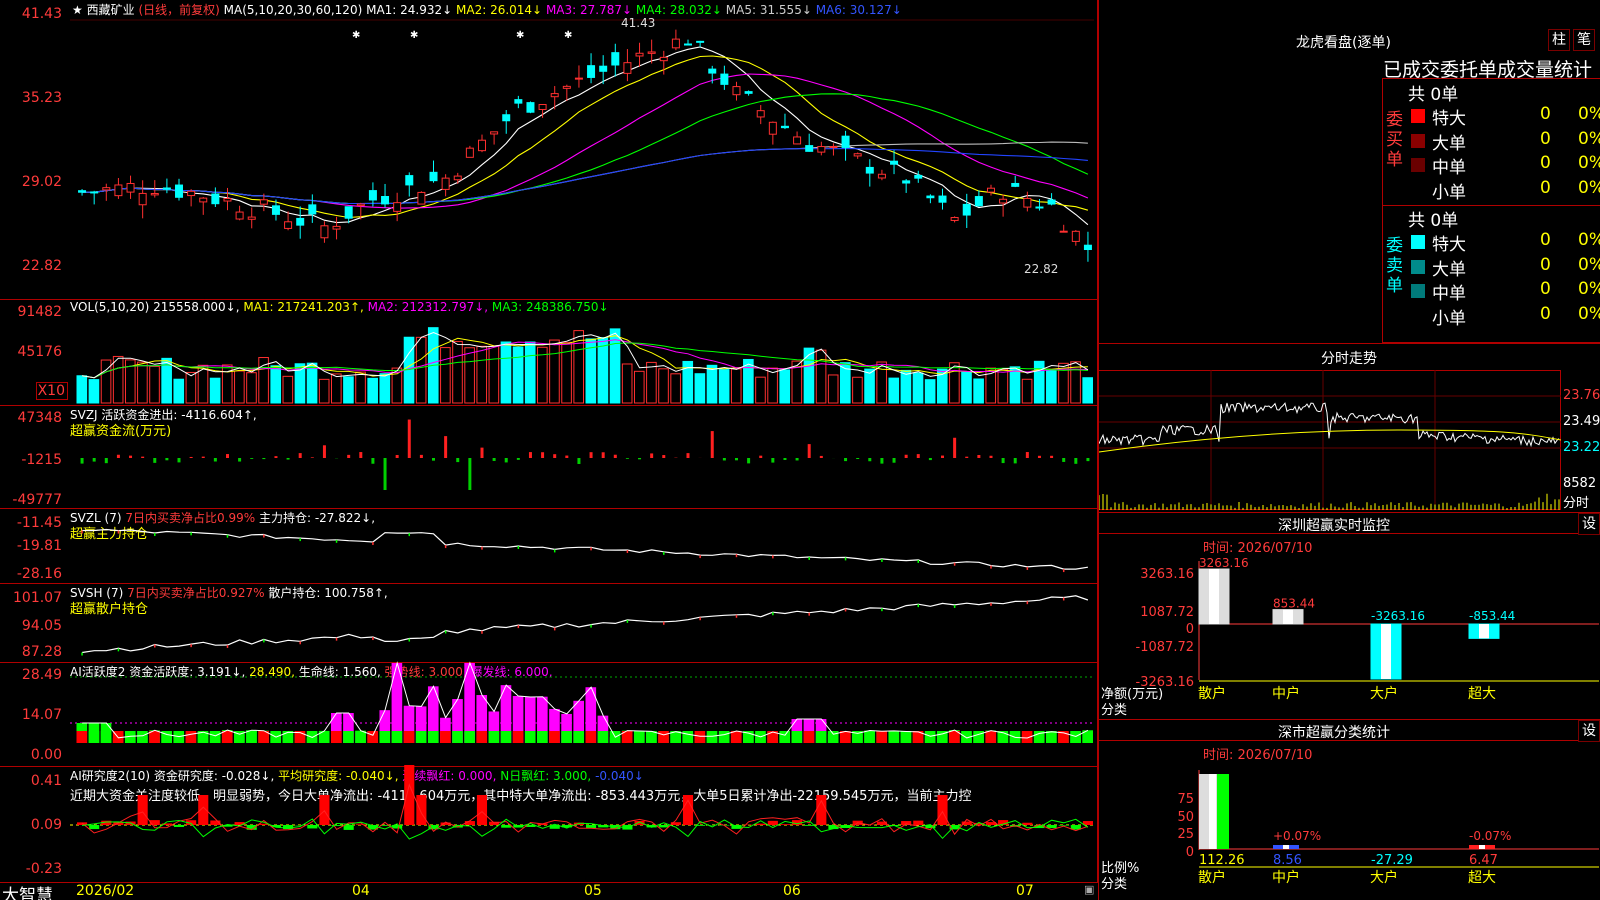 The width and height of the screenshot is (1600, 900). I want to click on buy-order-label: 委买单, so click(1394, 140).